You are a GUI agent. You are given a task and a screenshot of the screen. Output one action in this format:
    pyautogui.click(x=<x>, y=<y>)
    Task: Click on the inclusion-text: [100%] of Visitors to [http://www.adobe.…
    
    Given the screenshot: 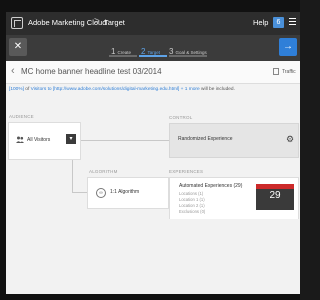 What is the action you would take?
    pyautogui.click(x=122, y=89)
    